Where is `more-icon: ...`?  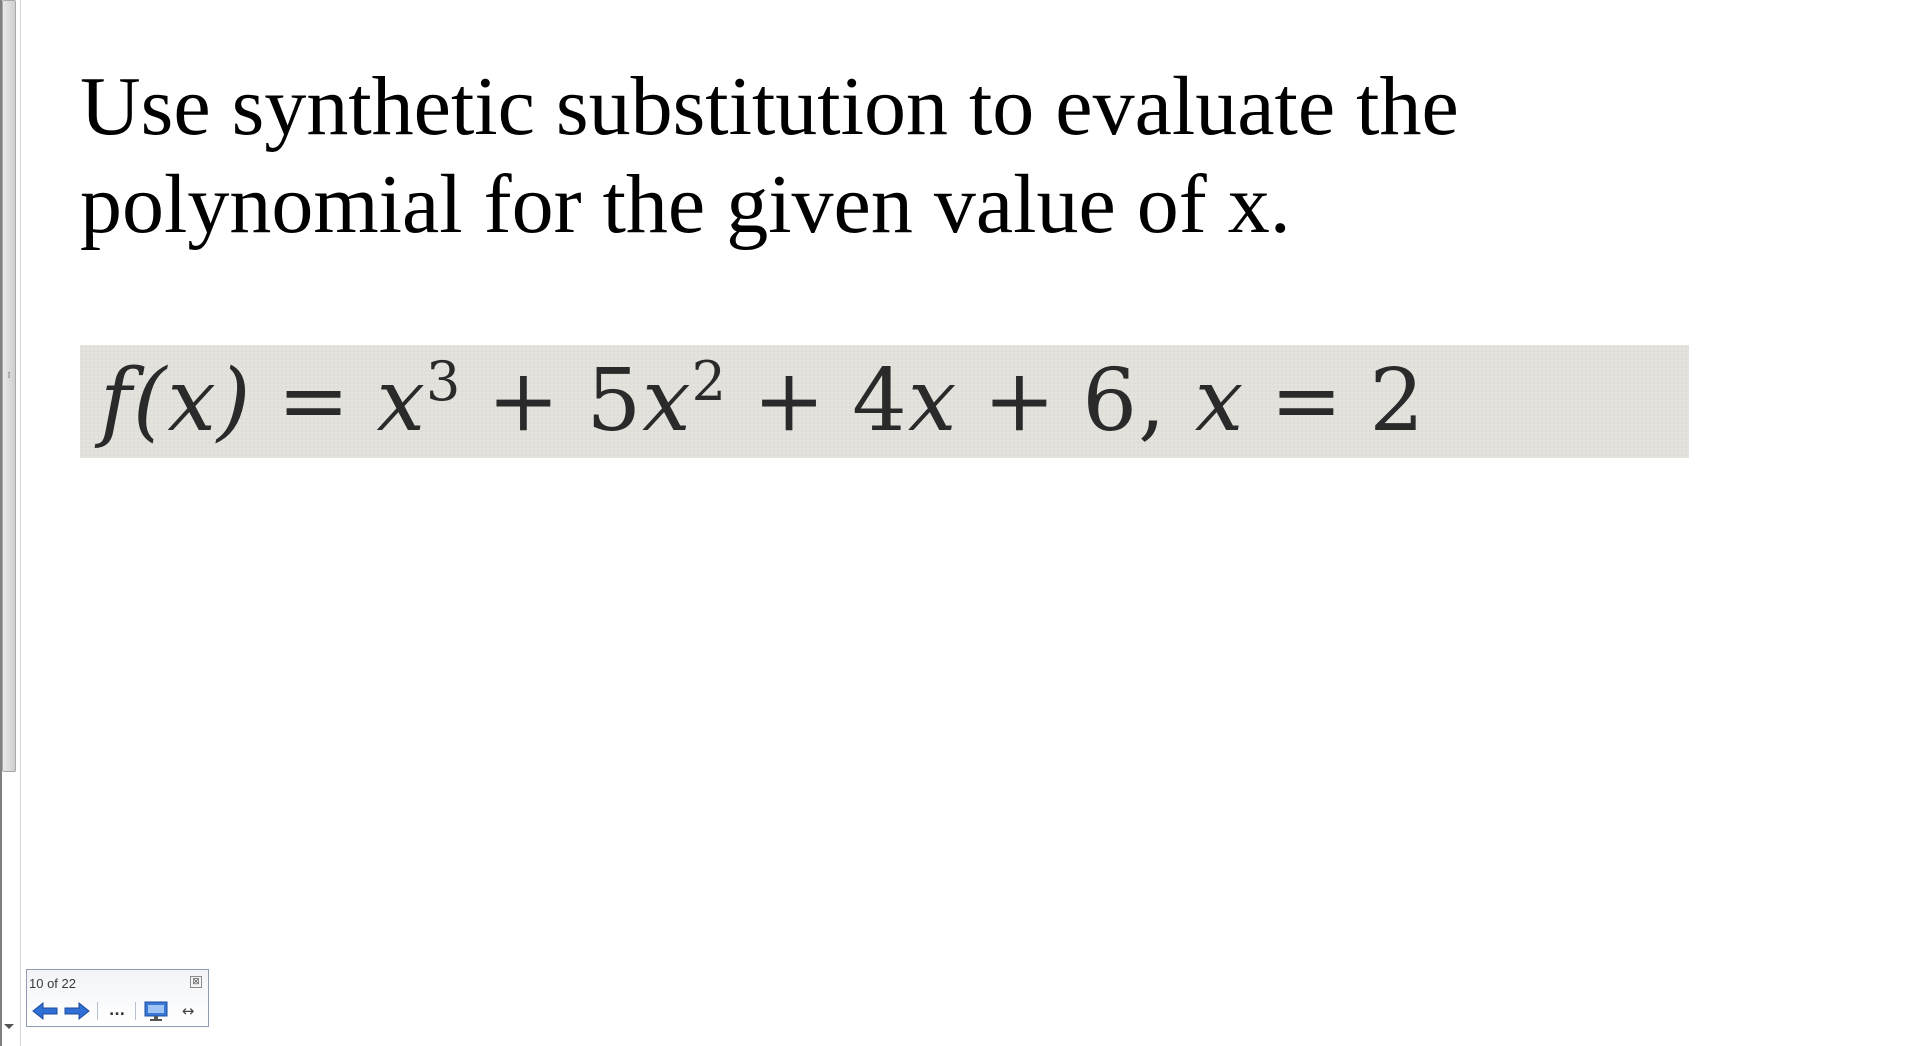
more-icon: ... is located at coordinates (117, 1011).